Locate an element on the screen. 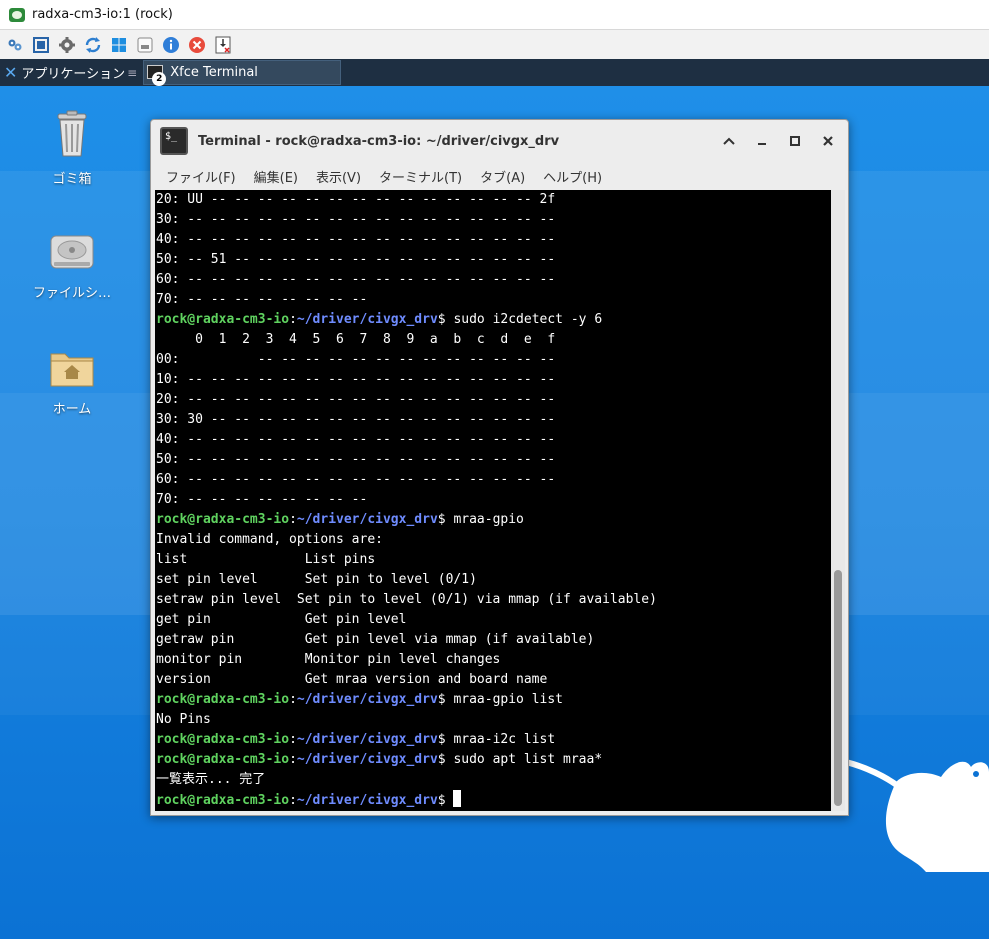 Image resolution: width=989 pixels, height=939 pixels. window-controls is located at coordinates (778, 140).